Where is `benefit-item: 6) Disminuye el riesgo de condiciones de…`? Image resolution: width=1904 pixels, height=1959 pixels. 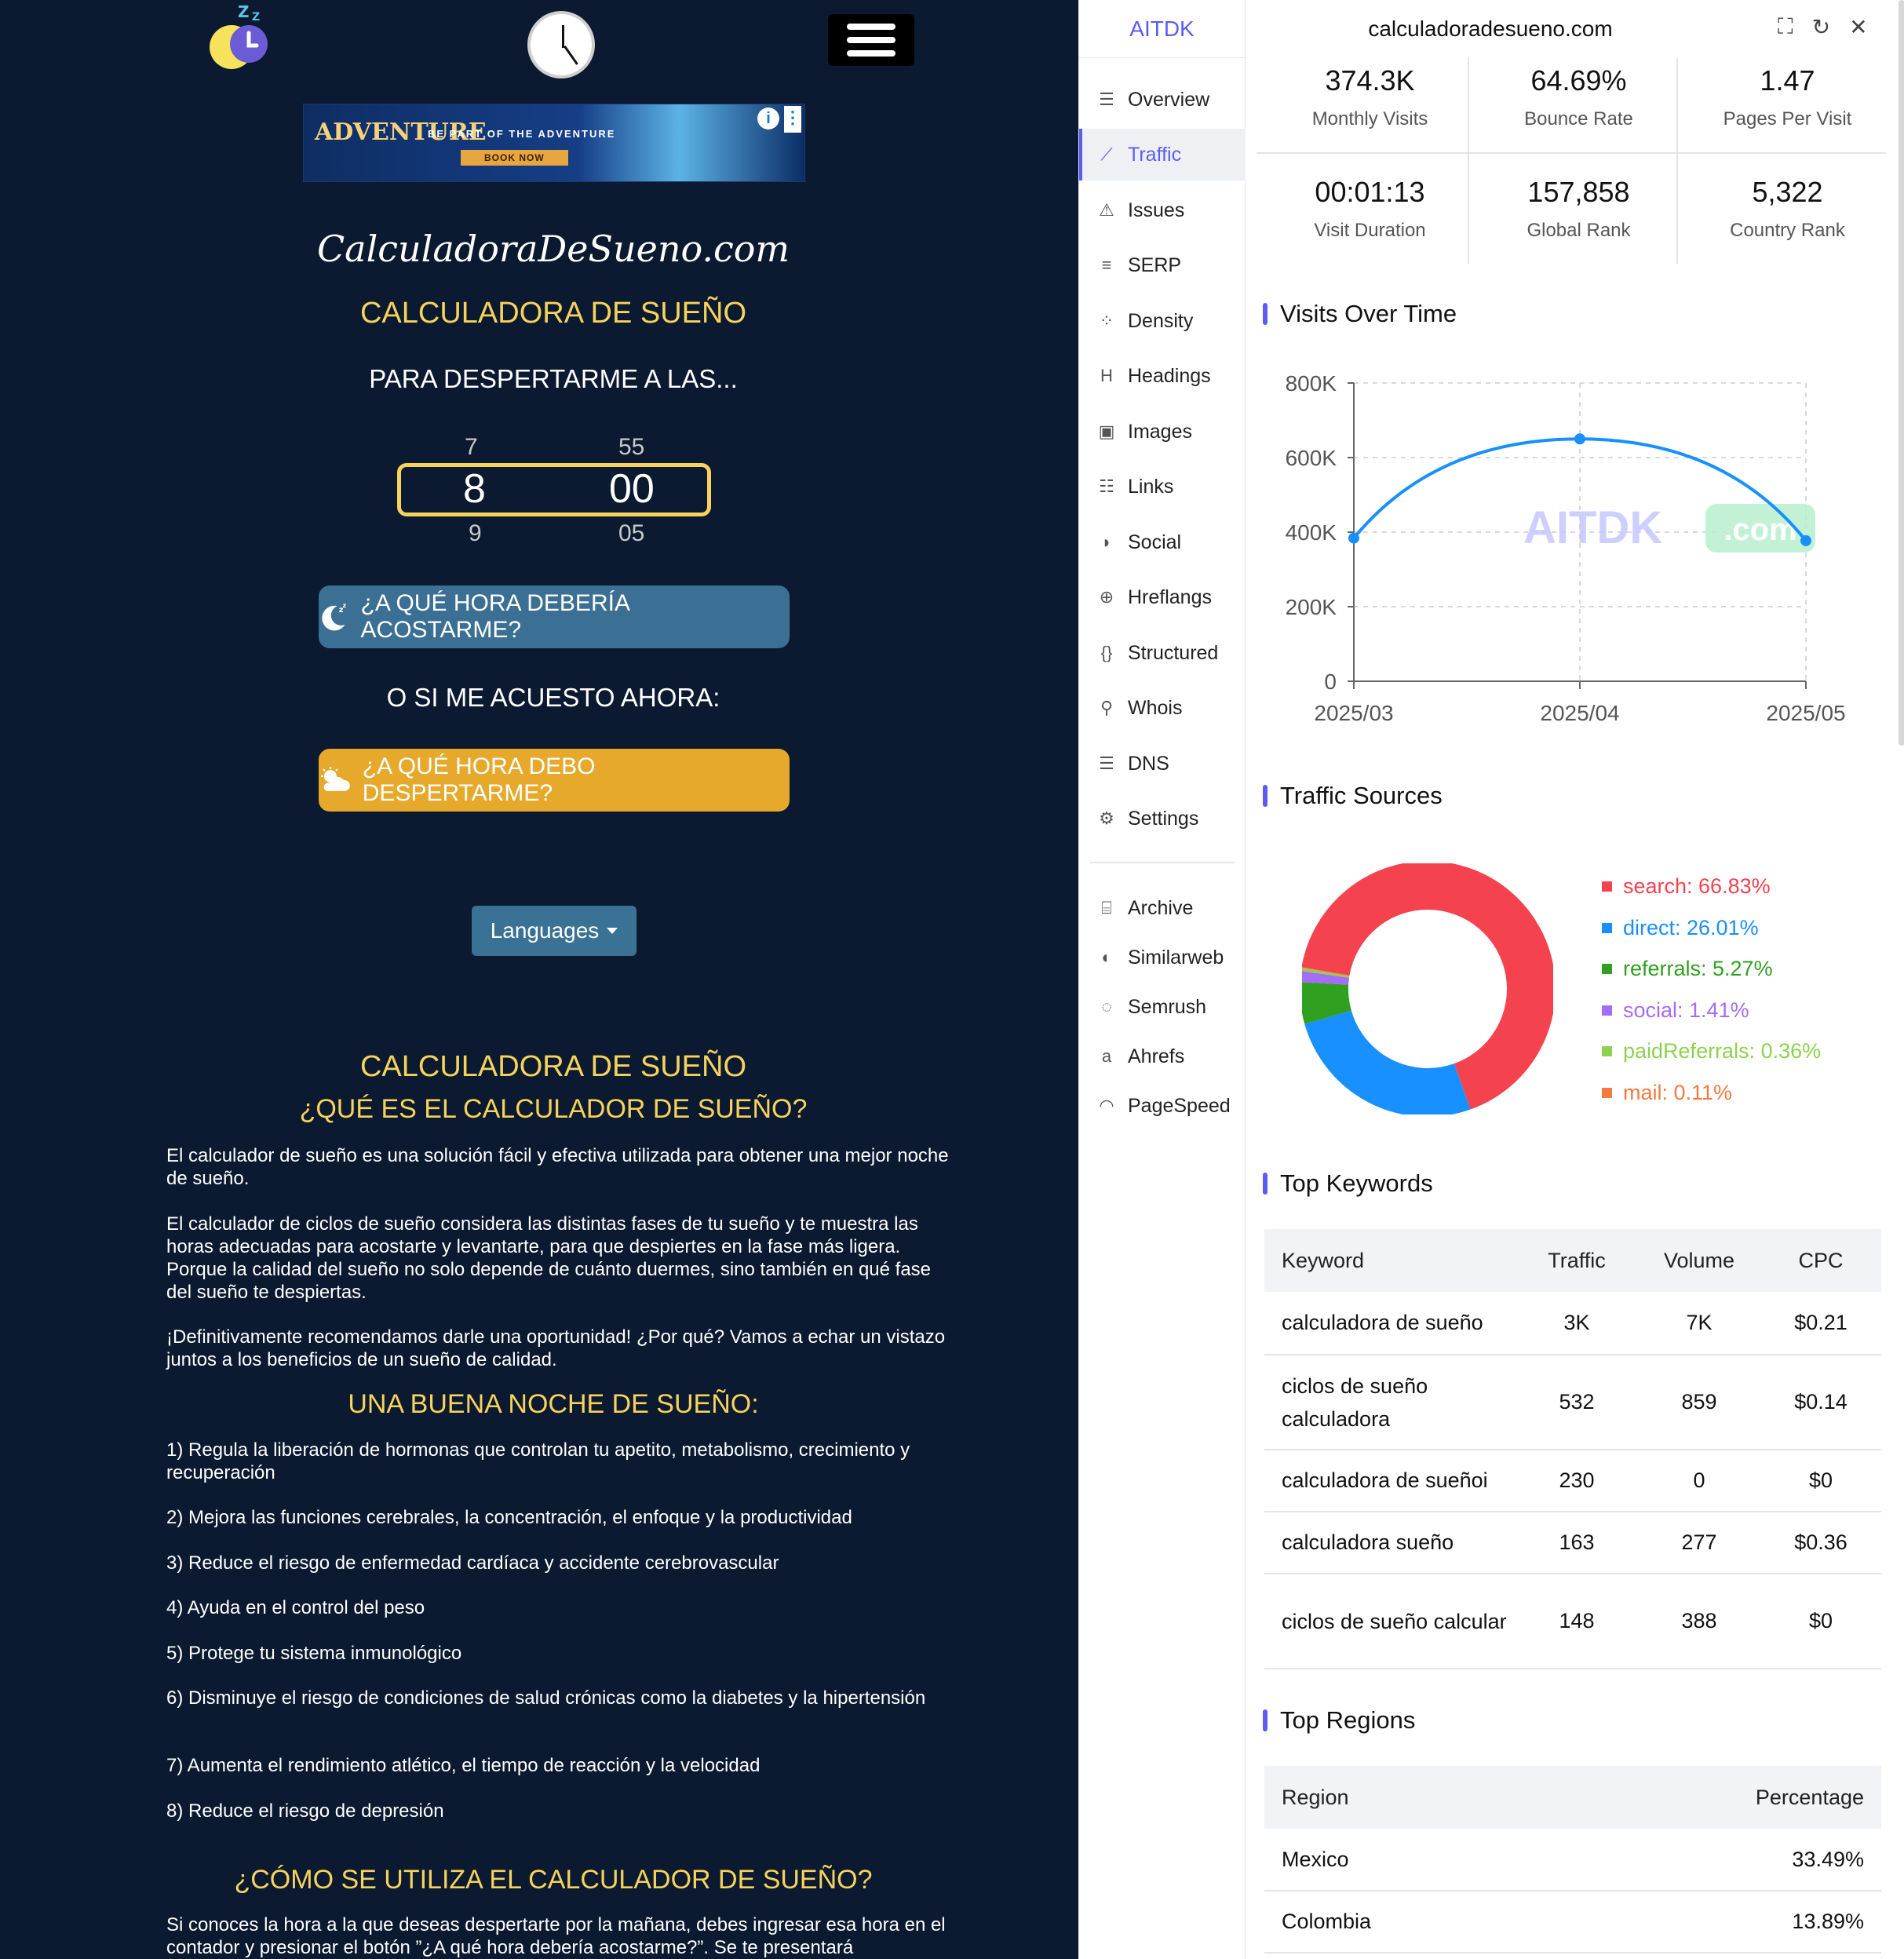 benefit-item: 6) Disminuye el riesgo de condiciones de… is located at coordinates (546, 1698).